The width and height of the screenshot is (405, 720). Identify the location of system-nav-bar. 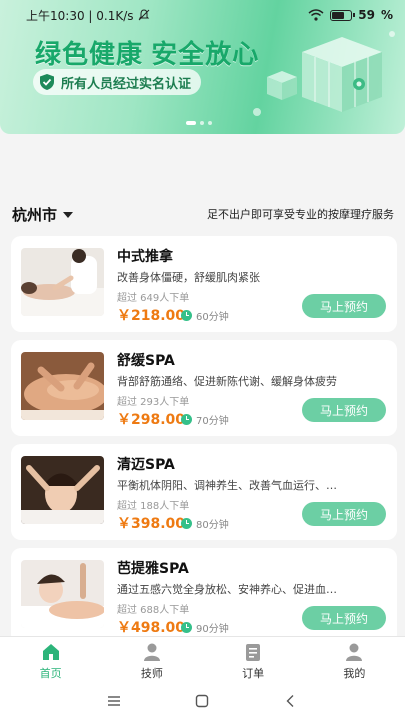
(202, 701).